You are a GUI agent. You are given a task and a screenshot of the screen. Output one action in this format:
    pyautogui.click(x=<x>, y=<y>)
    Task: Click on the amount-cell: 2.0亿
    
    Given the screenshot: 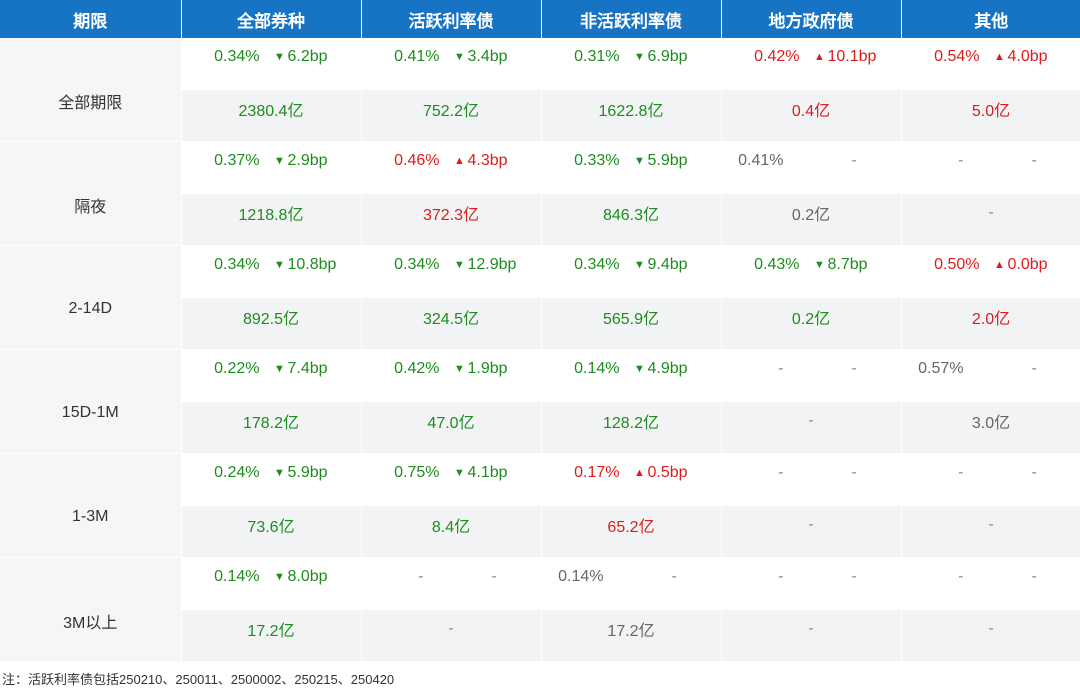 What is the action you would take?
    pyautogui.click(x=990, y=323)
    